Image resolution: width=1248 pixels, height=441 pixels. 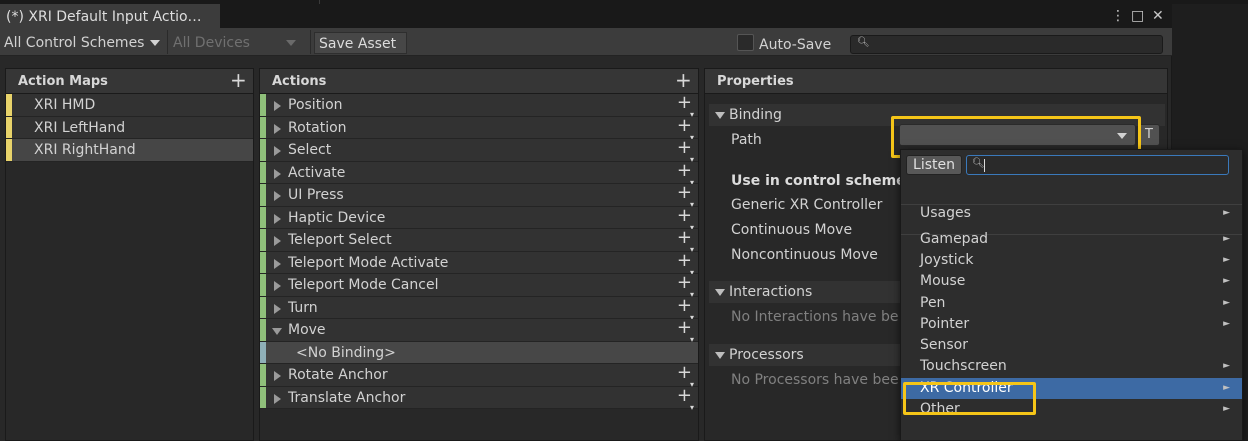 I want to click on auto-save-label: Auto-Save, so click(x=795, y=45).